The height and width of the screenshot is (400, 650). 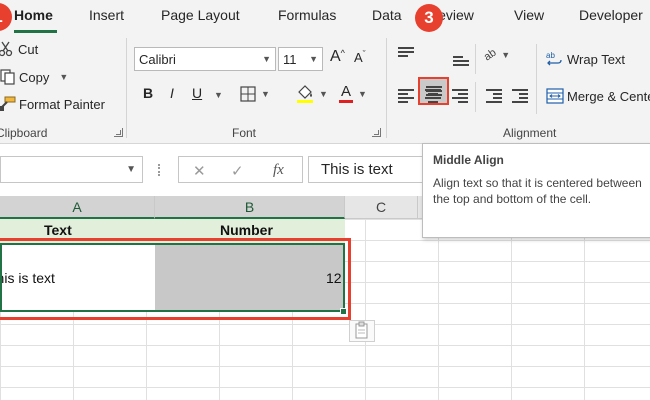 What do you see at coordinates (429, 18) in the screenshot?
I see `step-marker-3: 3` at bounding box center [429, 18].